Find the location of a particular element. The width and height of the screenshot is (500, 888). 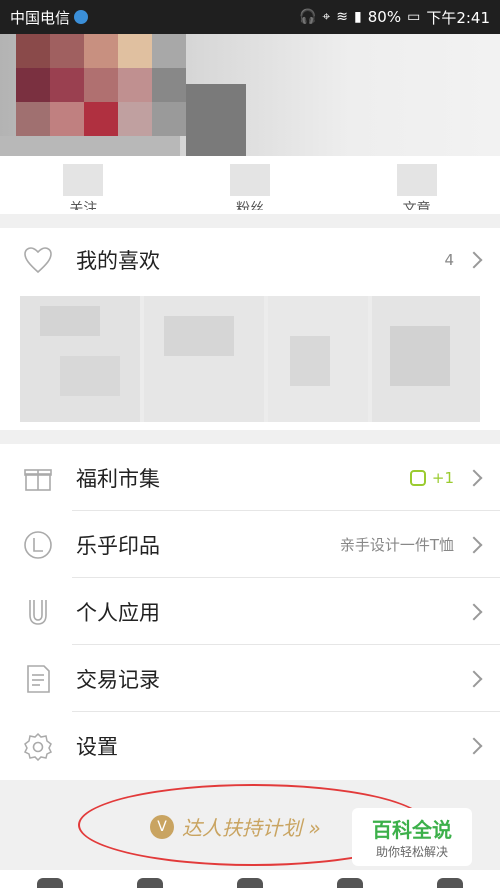

bottom-tab-bar is located at coordinates (250, 879).